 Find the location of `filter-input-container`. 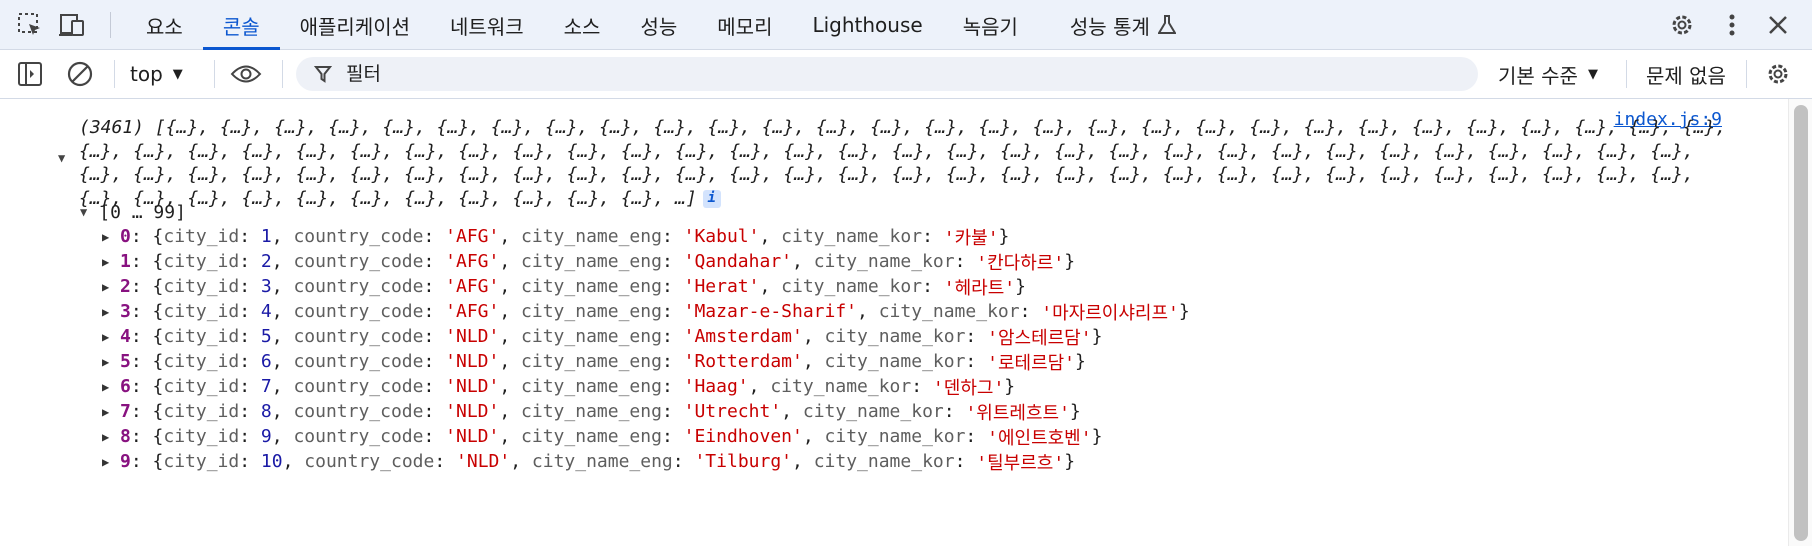

filter-input-container is located at coordinates (887, 74).